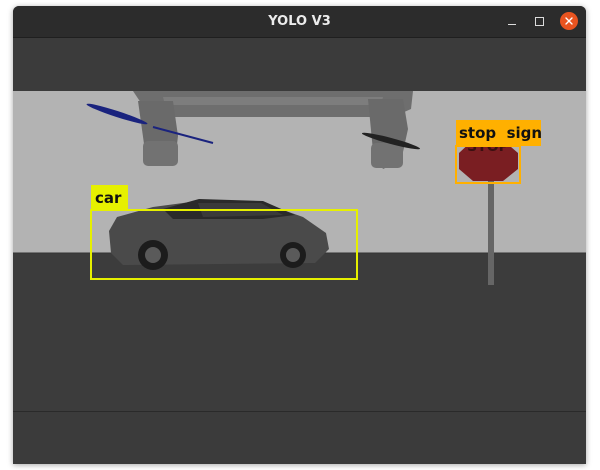 The width and height of the screenshot is (600, 470). What do you see at coordinates (500, 133) in the screenshot?
I see `stop-sign-label: stop sign` at bounding box center [500, 133].